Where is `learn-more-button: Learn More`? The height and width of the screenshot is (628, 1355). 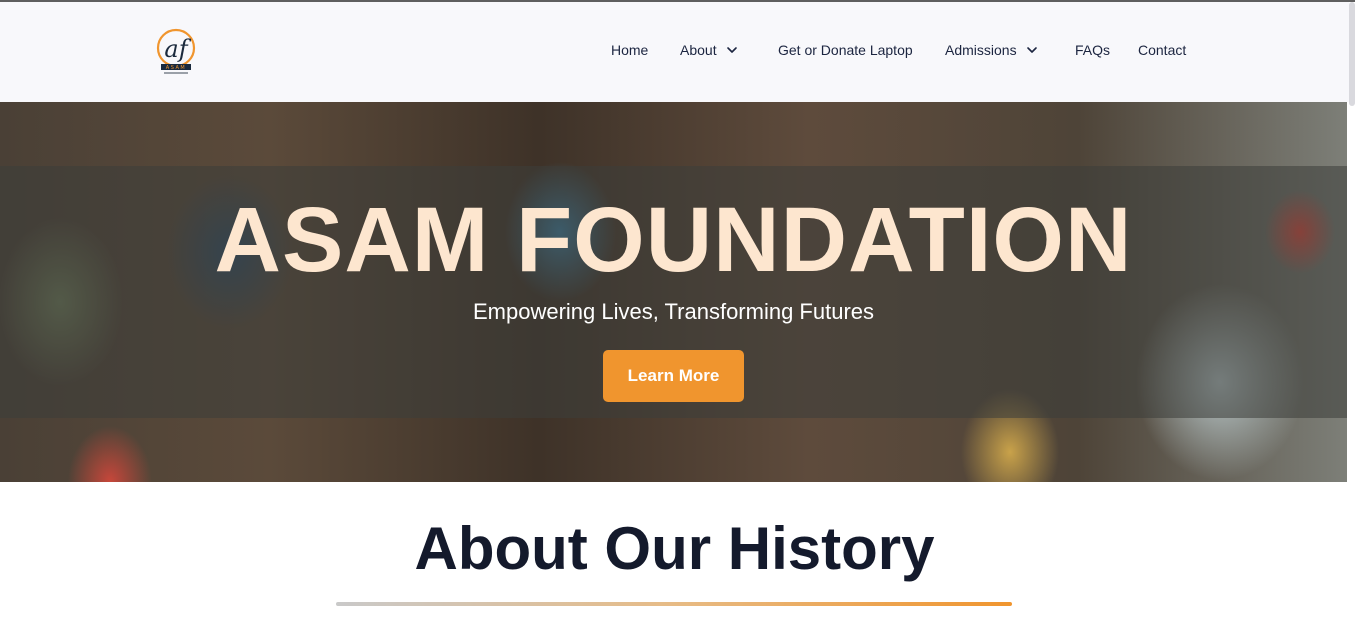 learn-more-button: Learn More is located at coordinates (673, 376).